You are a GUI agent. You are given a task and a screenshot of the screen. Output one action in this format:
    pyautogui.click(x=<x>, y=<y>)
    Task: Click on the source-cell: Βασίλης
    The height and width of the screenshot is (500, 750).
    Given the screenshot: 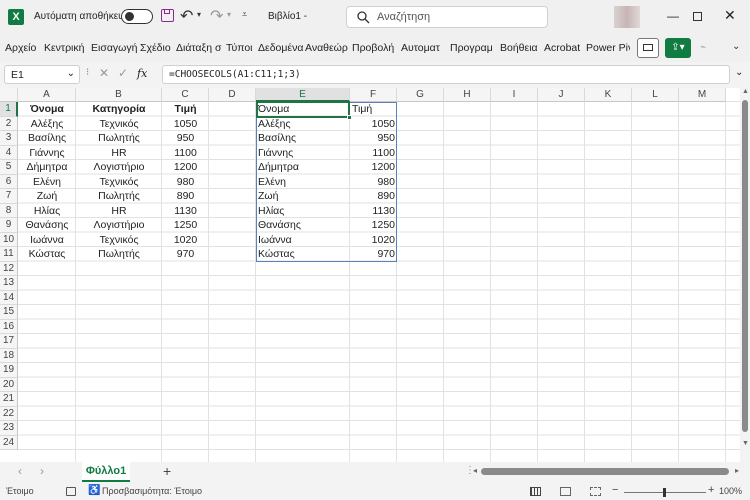 What is the action you would take?
    pyautogui.click(x=47, y=138)
    